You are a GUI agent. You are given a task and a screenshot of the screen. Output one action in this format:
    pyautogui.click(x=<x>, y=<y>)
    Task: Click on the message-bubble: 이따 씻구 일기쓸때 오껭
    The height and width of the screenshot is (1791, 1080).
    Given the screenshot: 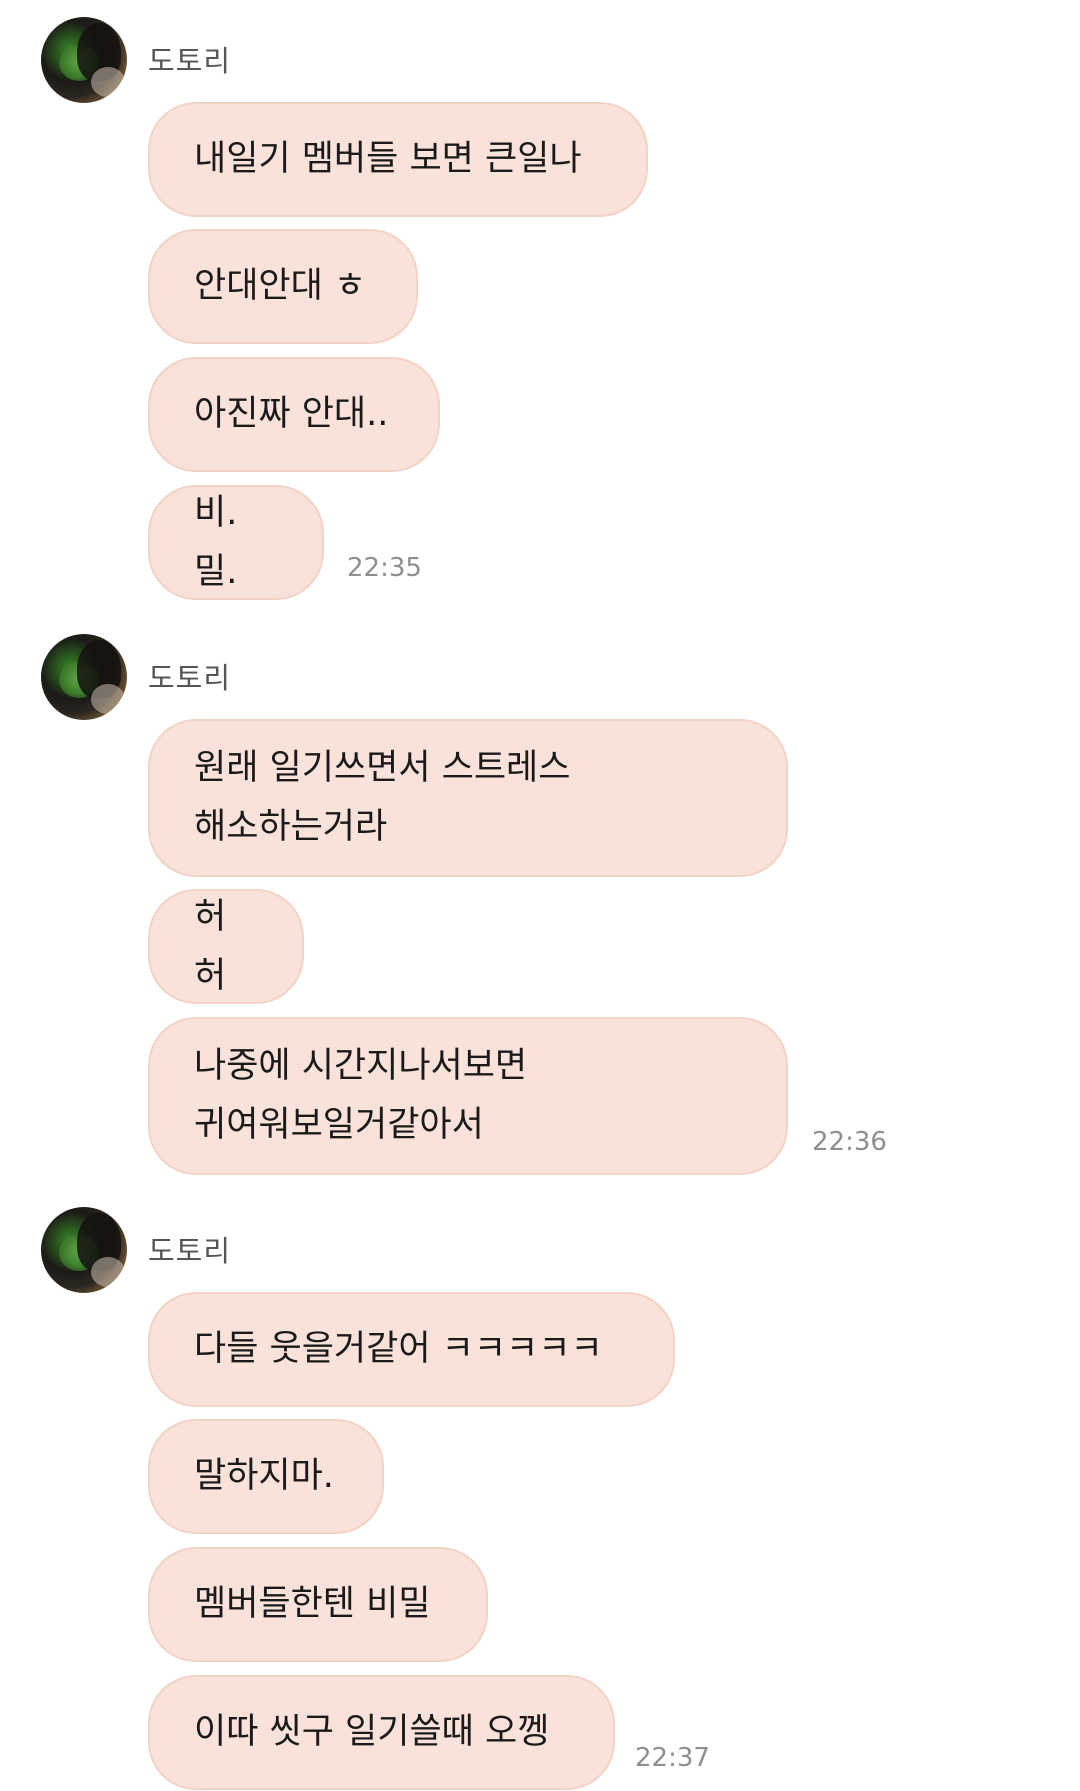 What is the action you would take?
    pyautogui.click(x=381, y=1732)
    